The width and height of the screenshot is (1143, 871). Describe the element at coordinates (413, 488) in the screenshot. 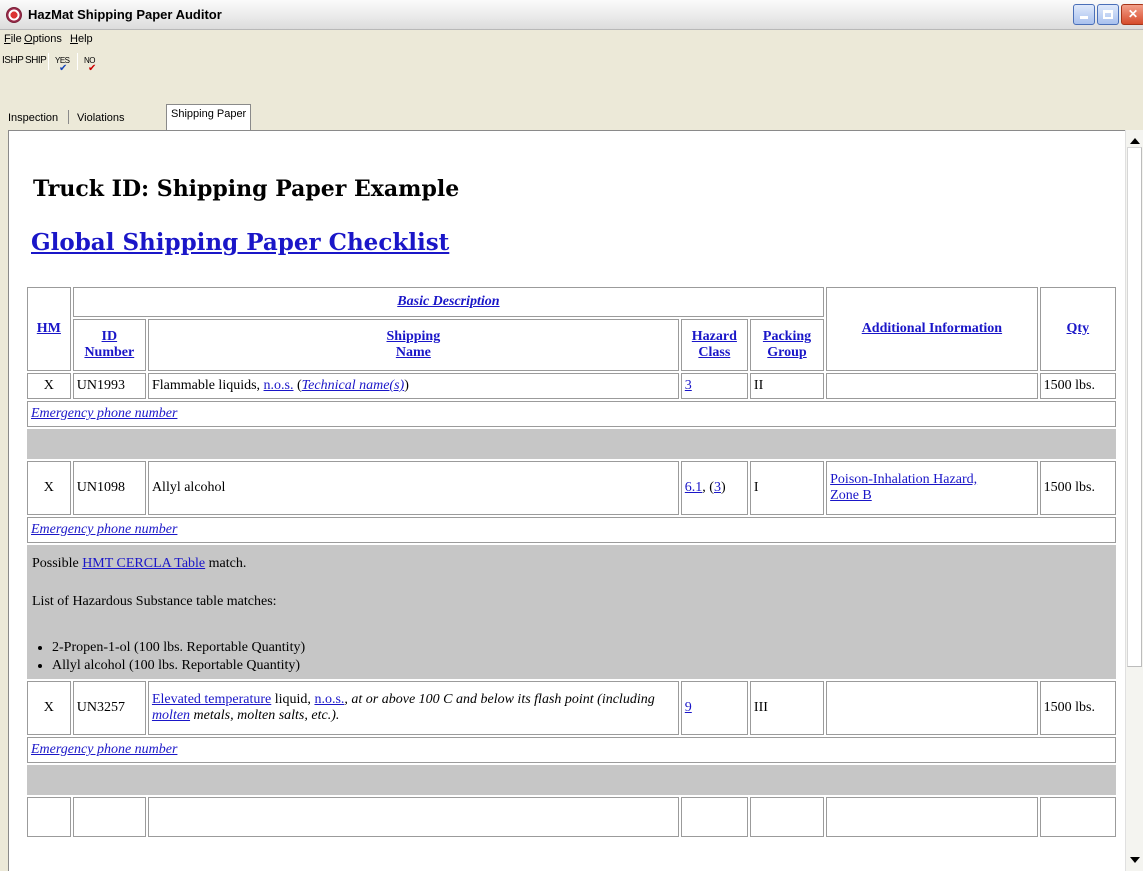

I see `shipping-name-cell: Allyl alcohol` at that location.